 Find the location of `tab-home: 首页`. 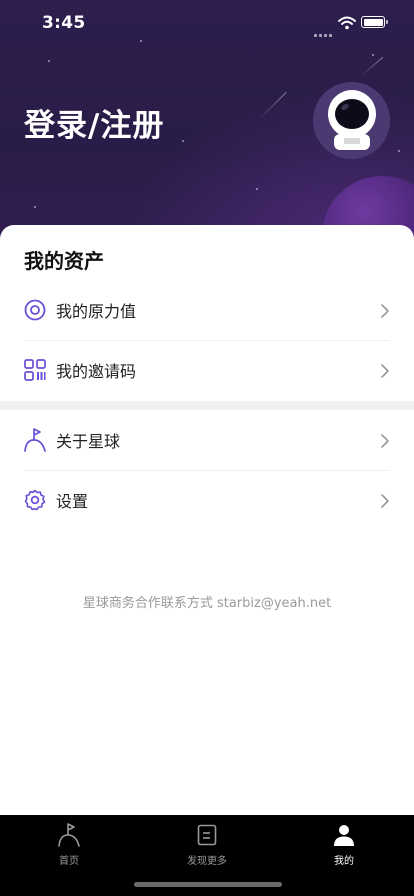

tab-home: 首页 is located at coordinates (69, 845).